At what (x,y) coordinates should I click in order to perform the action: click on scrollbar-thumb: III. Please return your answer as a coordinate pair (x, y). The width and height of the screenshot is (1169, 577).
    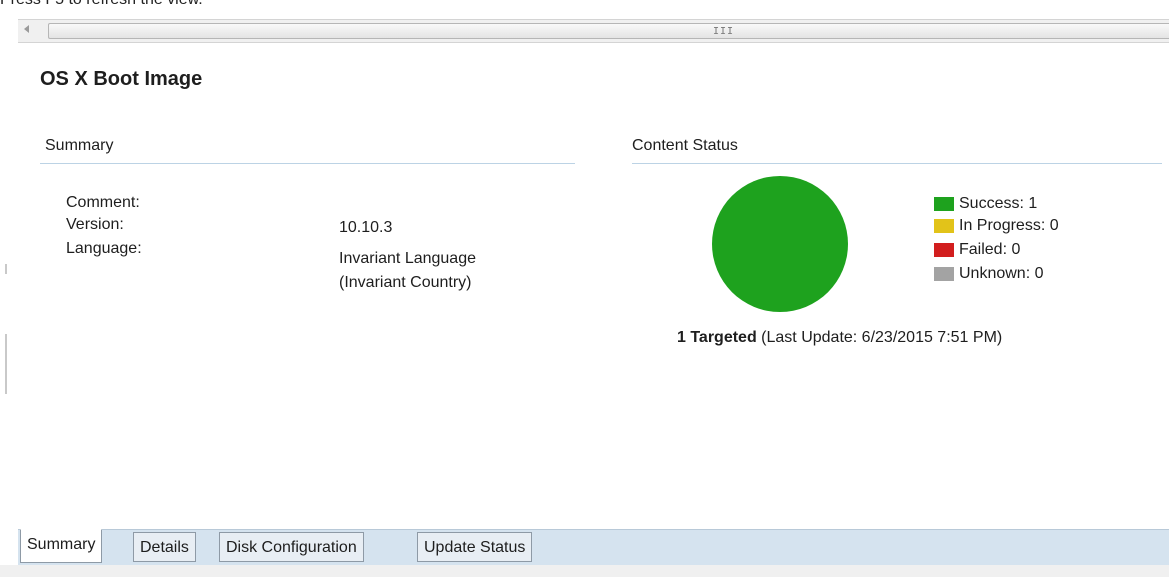
    Looking at the image, I should click on (608, 31).